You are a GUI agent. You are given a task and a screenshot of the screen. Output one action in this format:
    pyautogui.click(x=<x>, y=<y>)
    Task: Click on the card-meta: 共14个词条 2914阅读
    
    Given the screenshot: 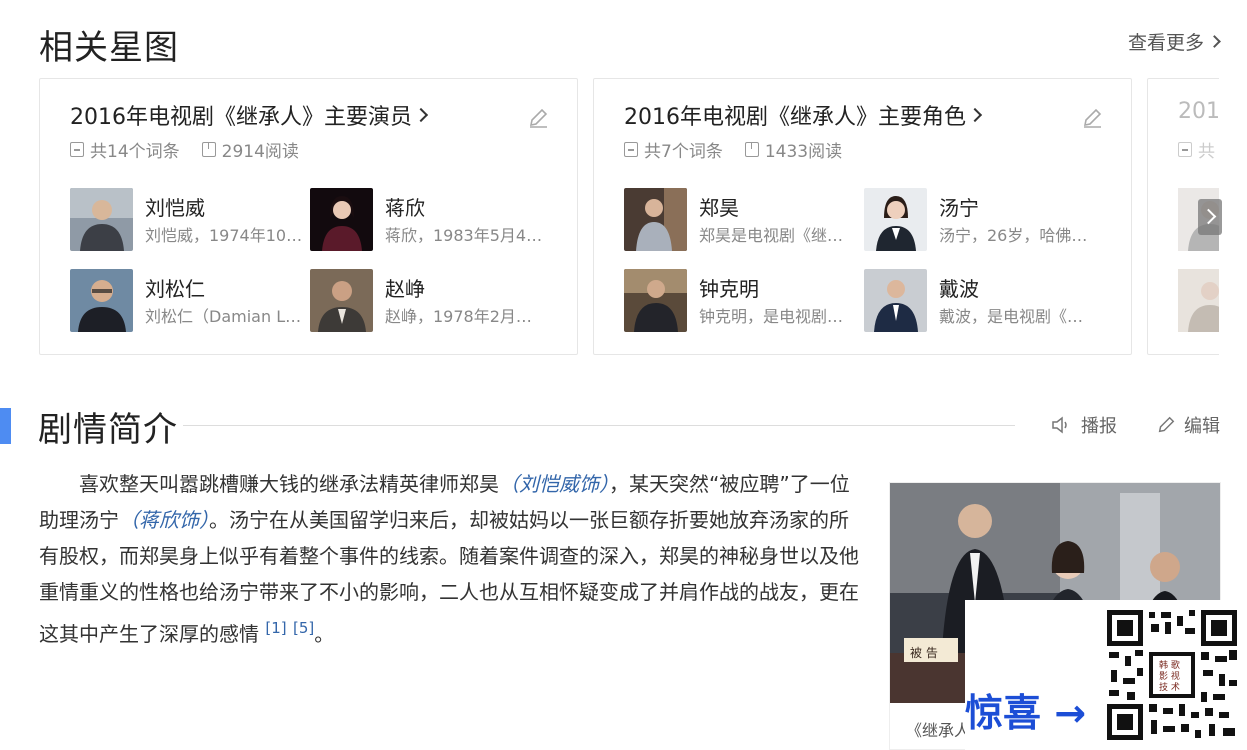 What is the action you would take?
    pyautogui.click(x=184, y=149)
    